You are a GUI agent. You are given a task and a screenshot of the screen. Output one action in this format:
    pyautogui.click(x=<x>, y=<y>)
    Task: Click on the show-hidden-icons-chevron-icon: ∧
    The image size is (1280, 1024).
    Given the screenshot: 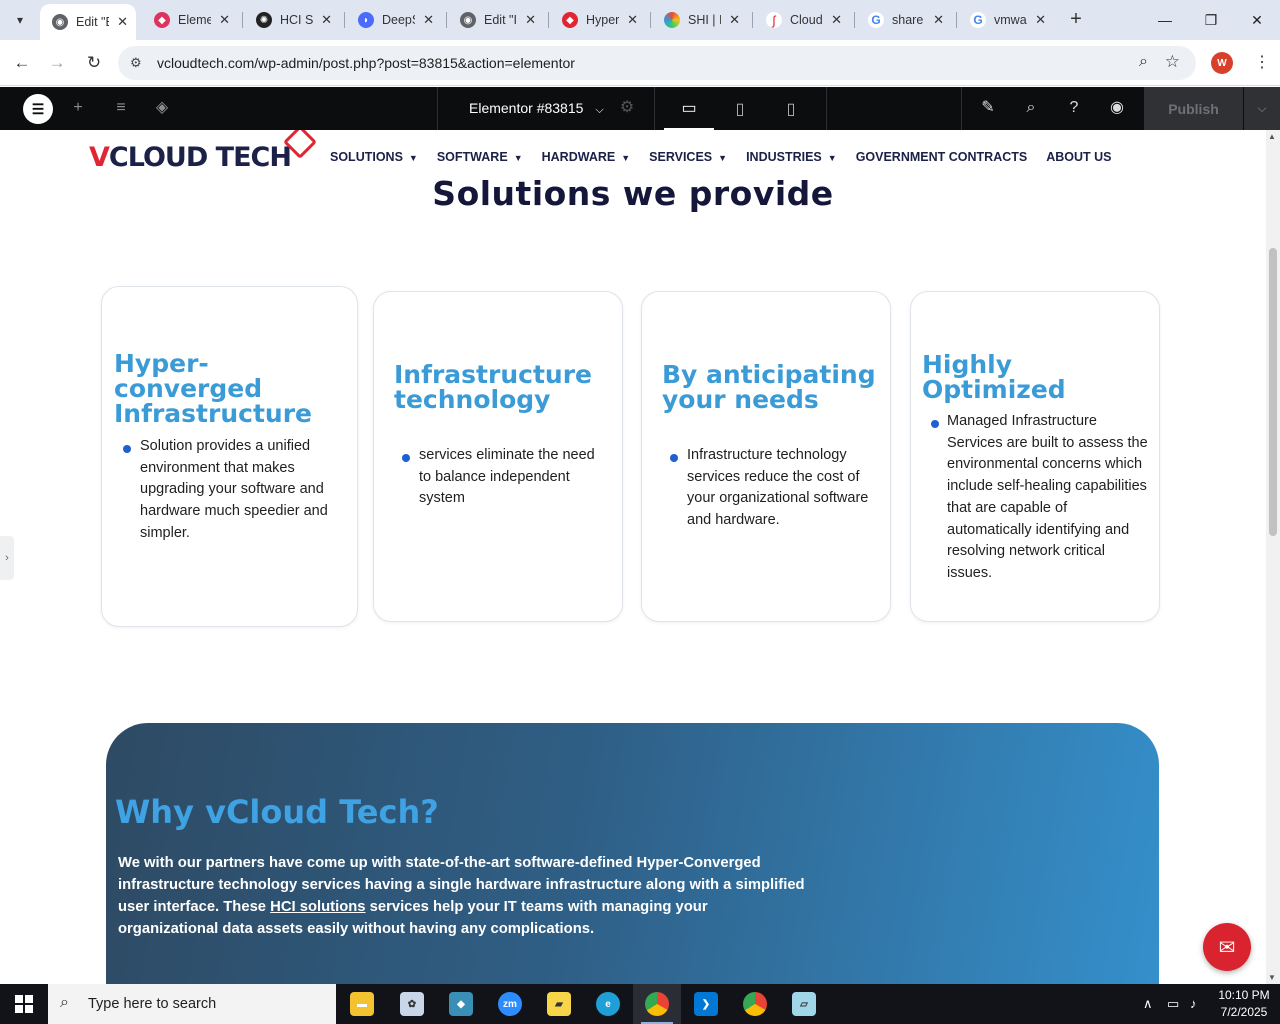 What is the action you would take?
    pyautogui.click(x=1148, y=1004)
    